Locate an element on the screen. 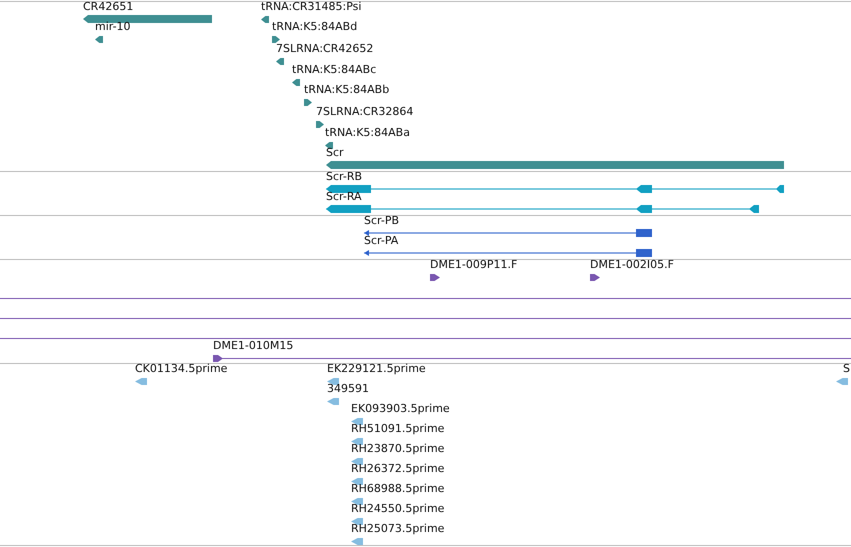 This screenshot has height=547, width=851. feature-label: DME1-009P11.F is located at coordinates (474, 265).